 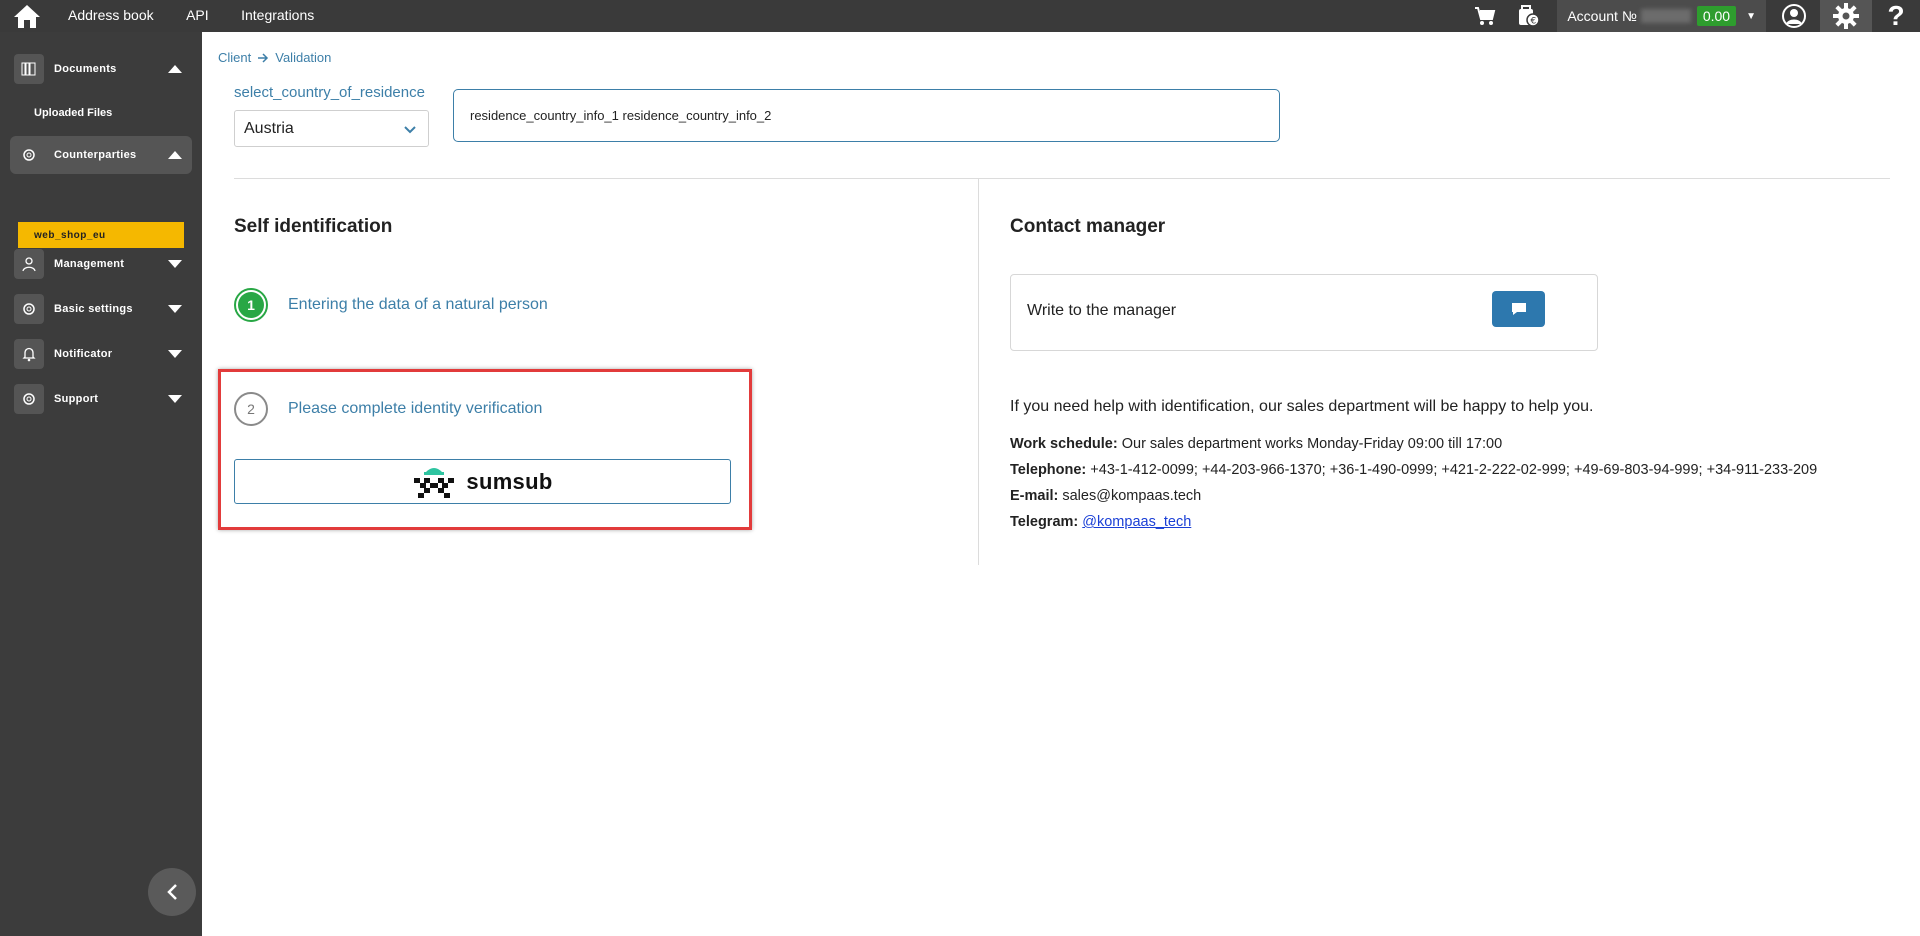 I want to click on divider-vertical, so click(x=978, y=372).